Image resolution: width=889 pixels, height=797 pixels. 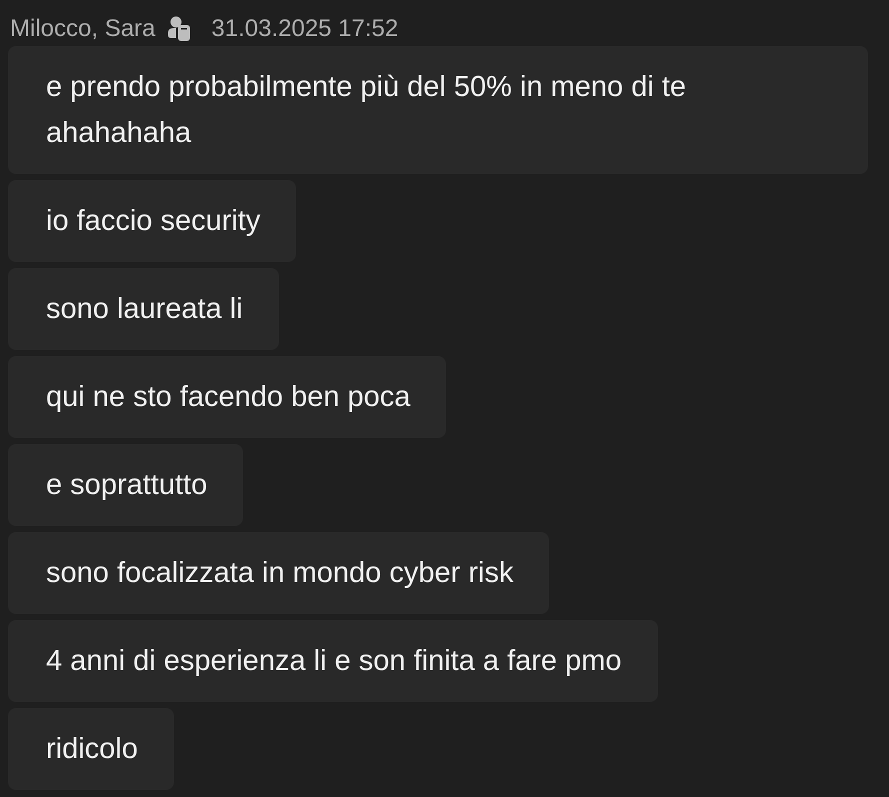 I want to click on message-bubble: sono laureata li, so click(x=143, y=309).